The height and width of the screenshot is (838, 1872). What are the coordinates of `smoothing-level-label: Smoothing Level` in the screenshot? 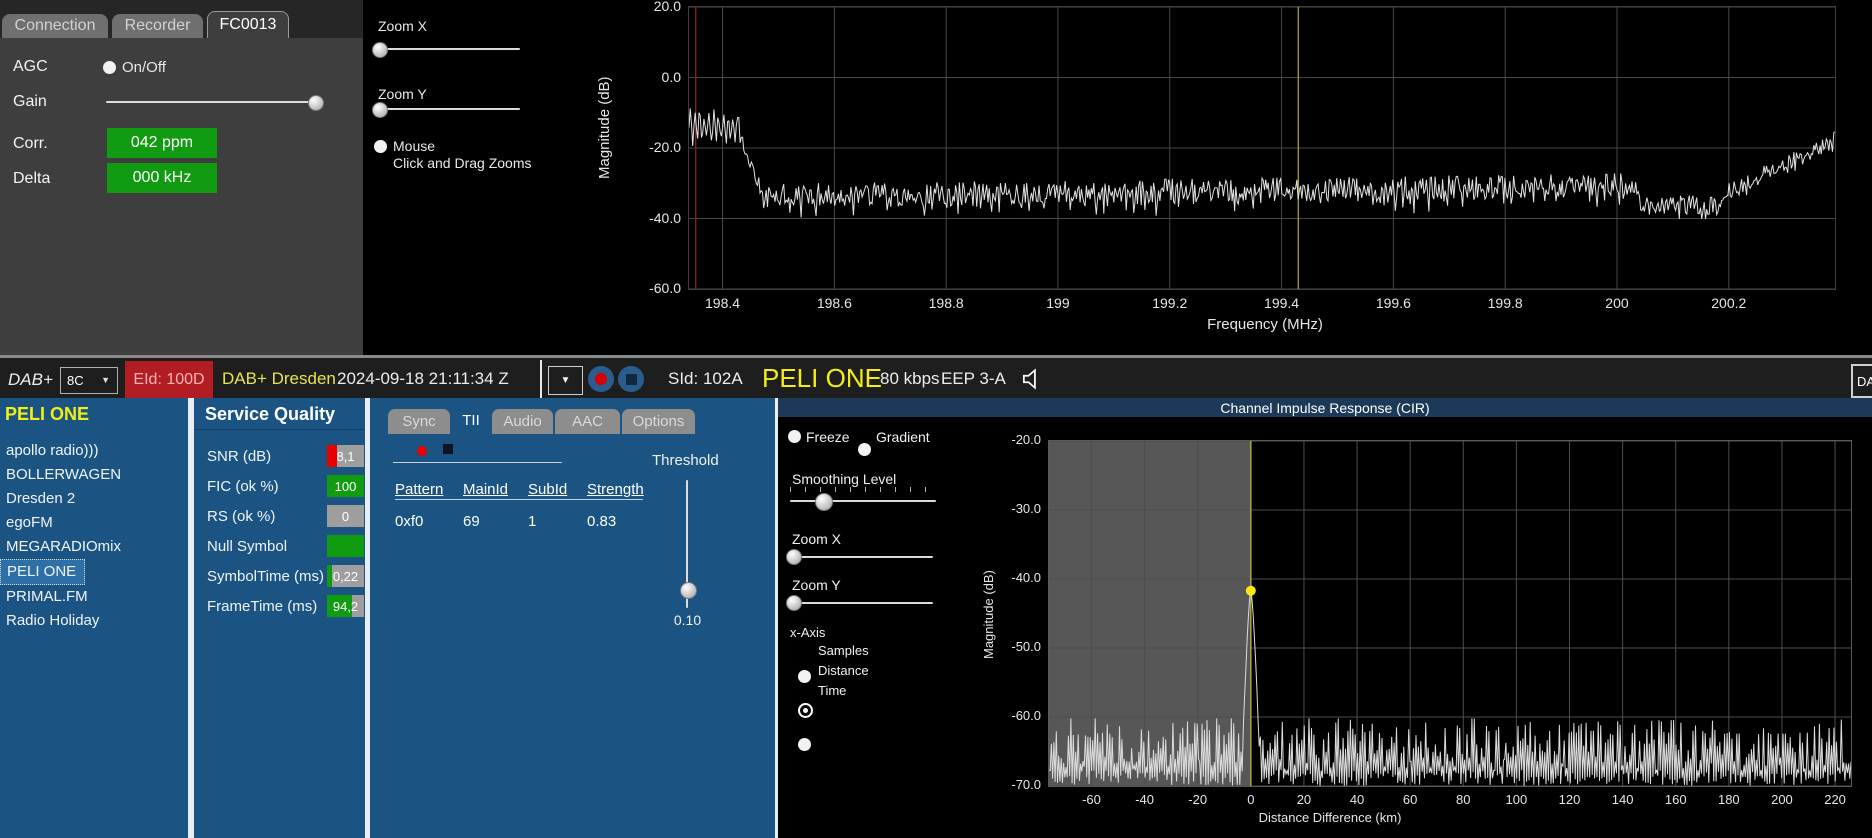 It's located at (844, 479).